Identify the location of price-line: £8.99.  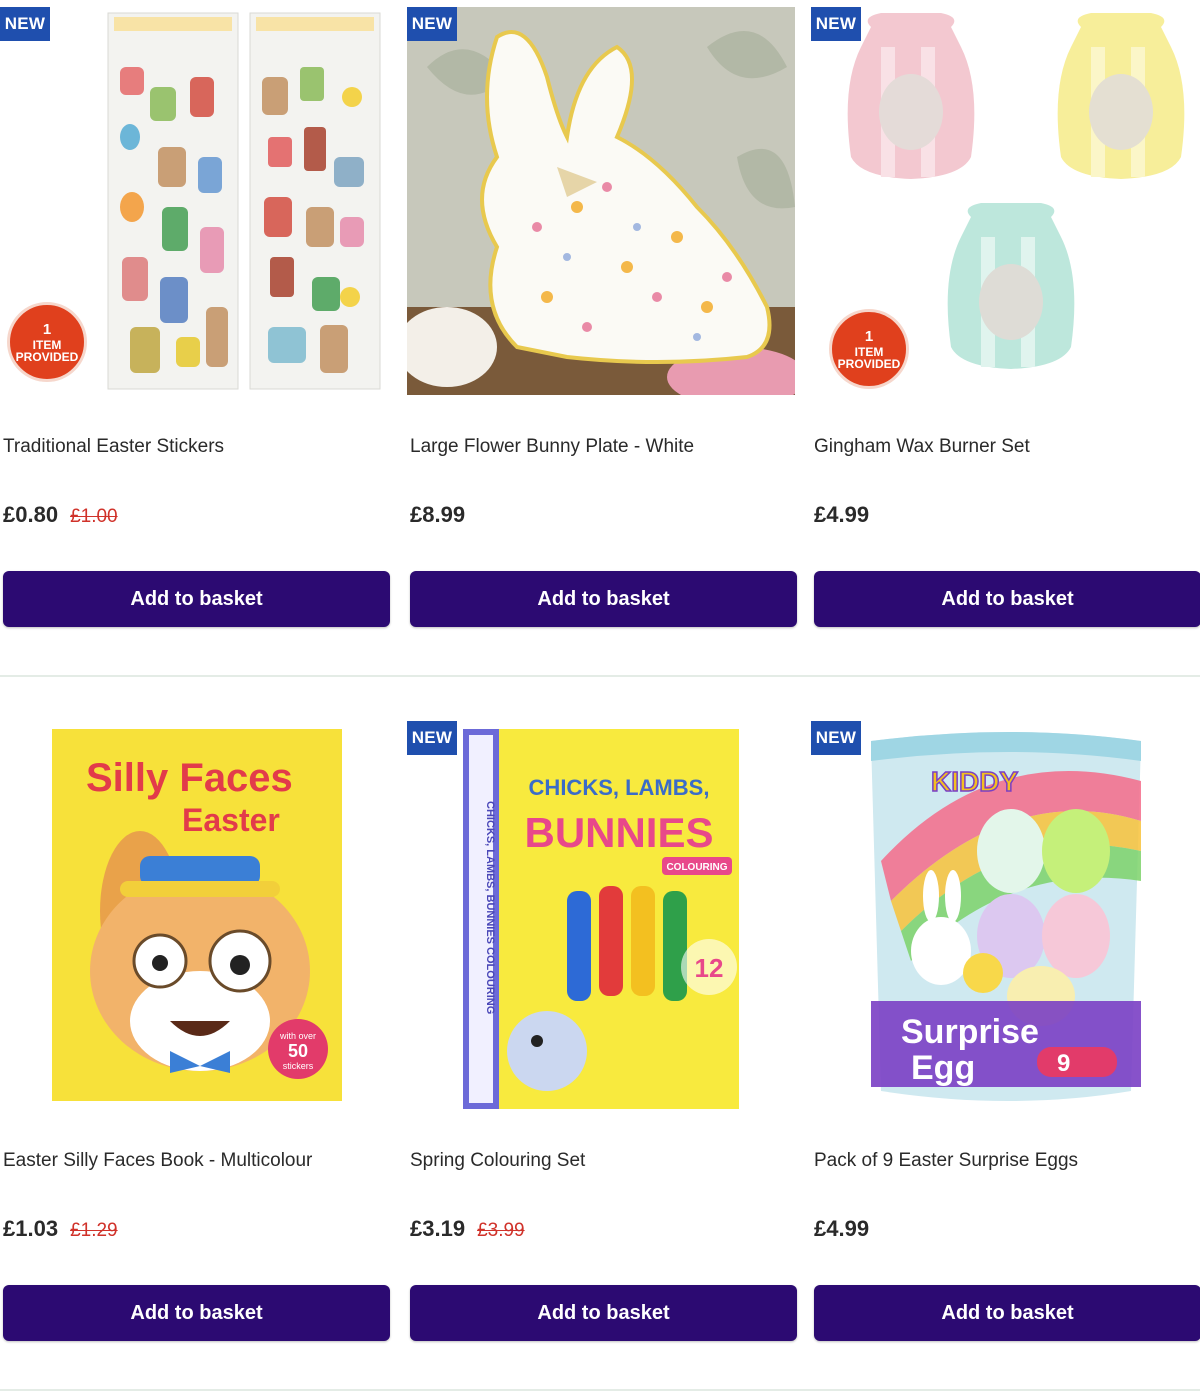
(437, 515).